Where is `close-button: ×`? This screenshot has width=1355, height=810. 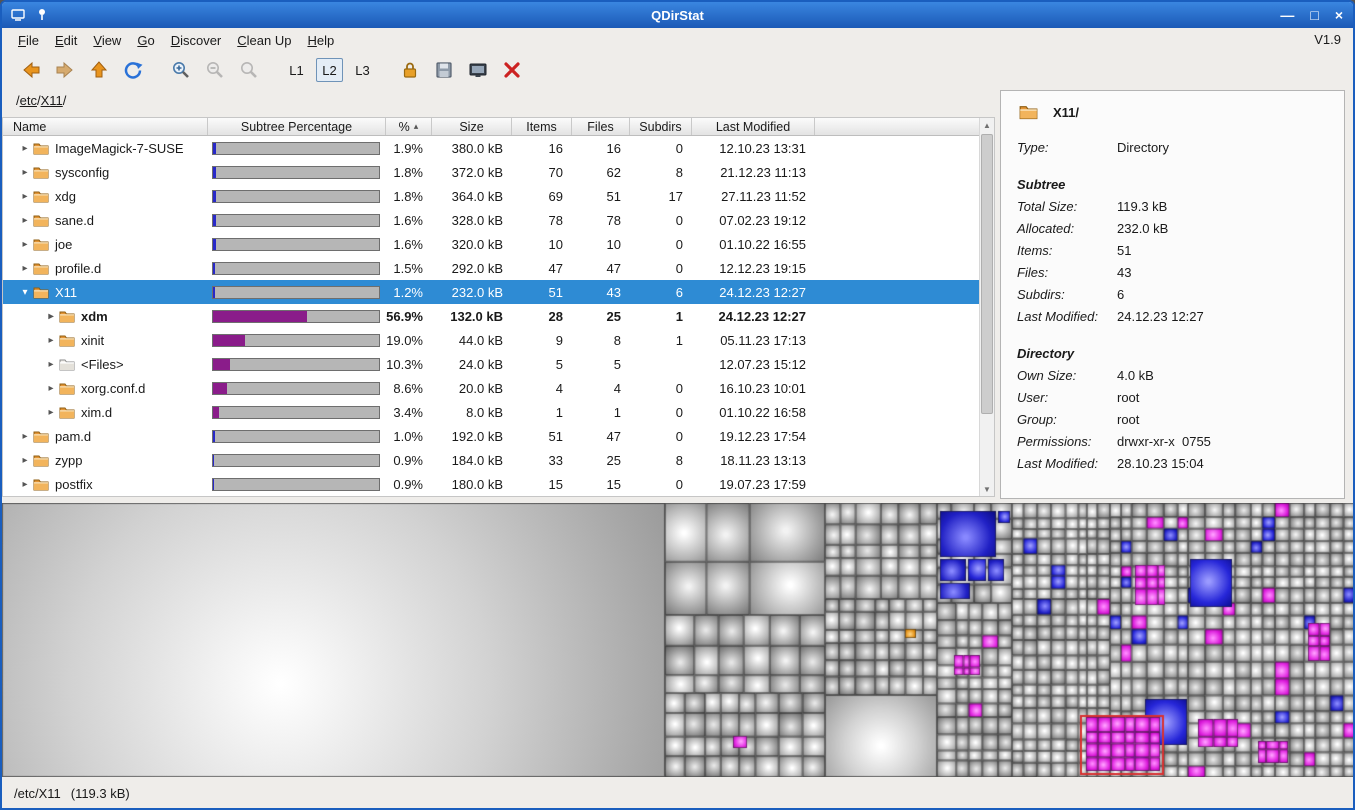
close-button: × is located at coordinates (1339, 15).